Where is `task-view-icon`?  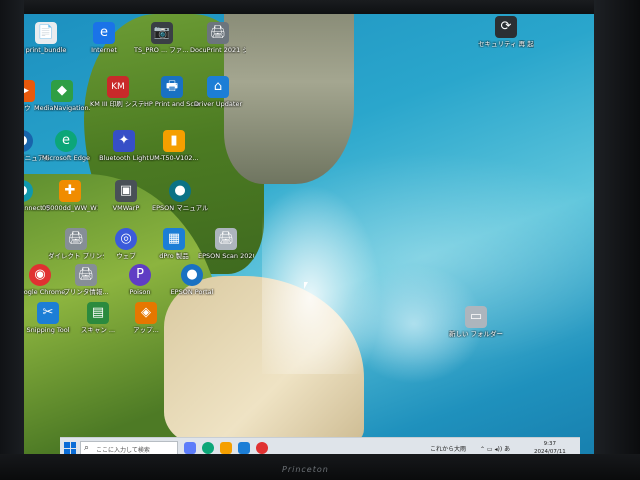 task-view-icon is located at coordinates (190, 448).